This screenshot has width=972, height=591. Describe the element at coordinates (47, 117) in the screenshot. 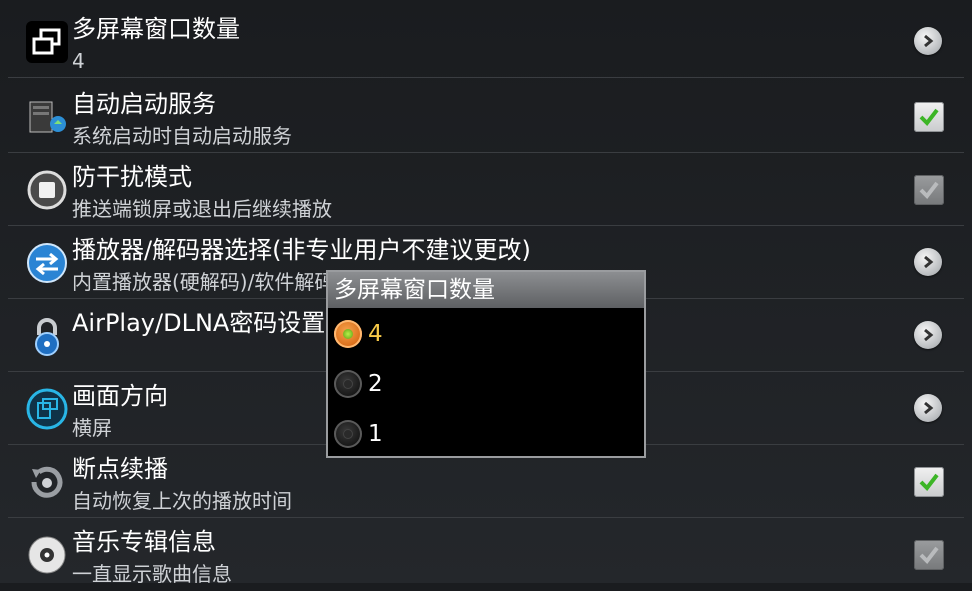

I see `computer-service-icon` at that location.